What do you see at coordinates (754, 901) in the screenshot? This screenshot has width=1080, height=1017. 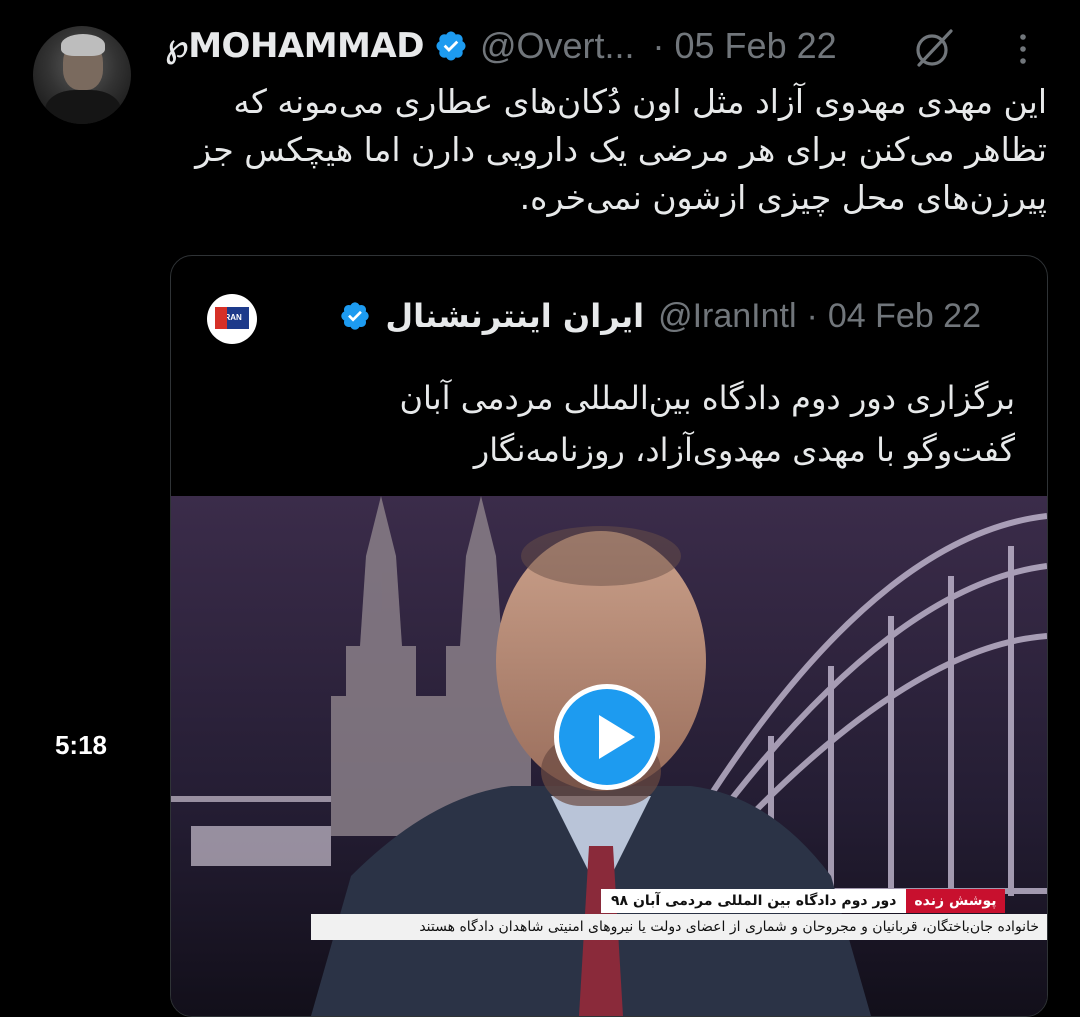 I see `ticker-title: دور دوم دادگاه بین المللی مردمی آبان ۹۸` at bounding box center [754, 901].